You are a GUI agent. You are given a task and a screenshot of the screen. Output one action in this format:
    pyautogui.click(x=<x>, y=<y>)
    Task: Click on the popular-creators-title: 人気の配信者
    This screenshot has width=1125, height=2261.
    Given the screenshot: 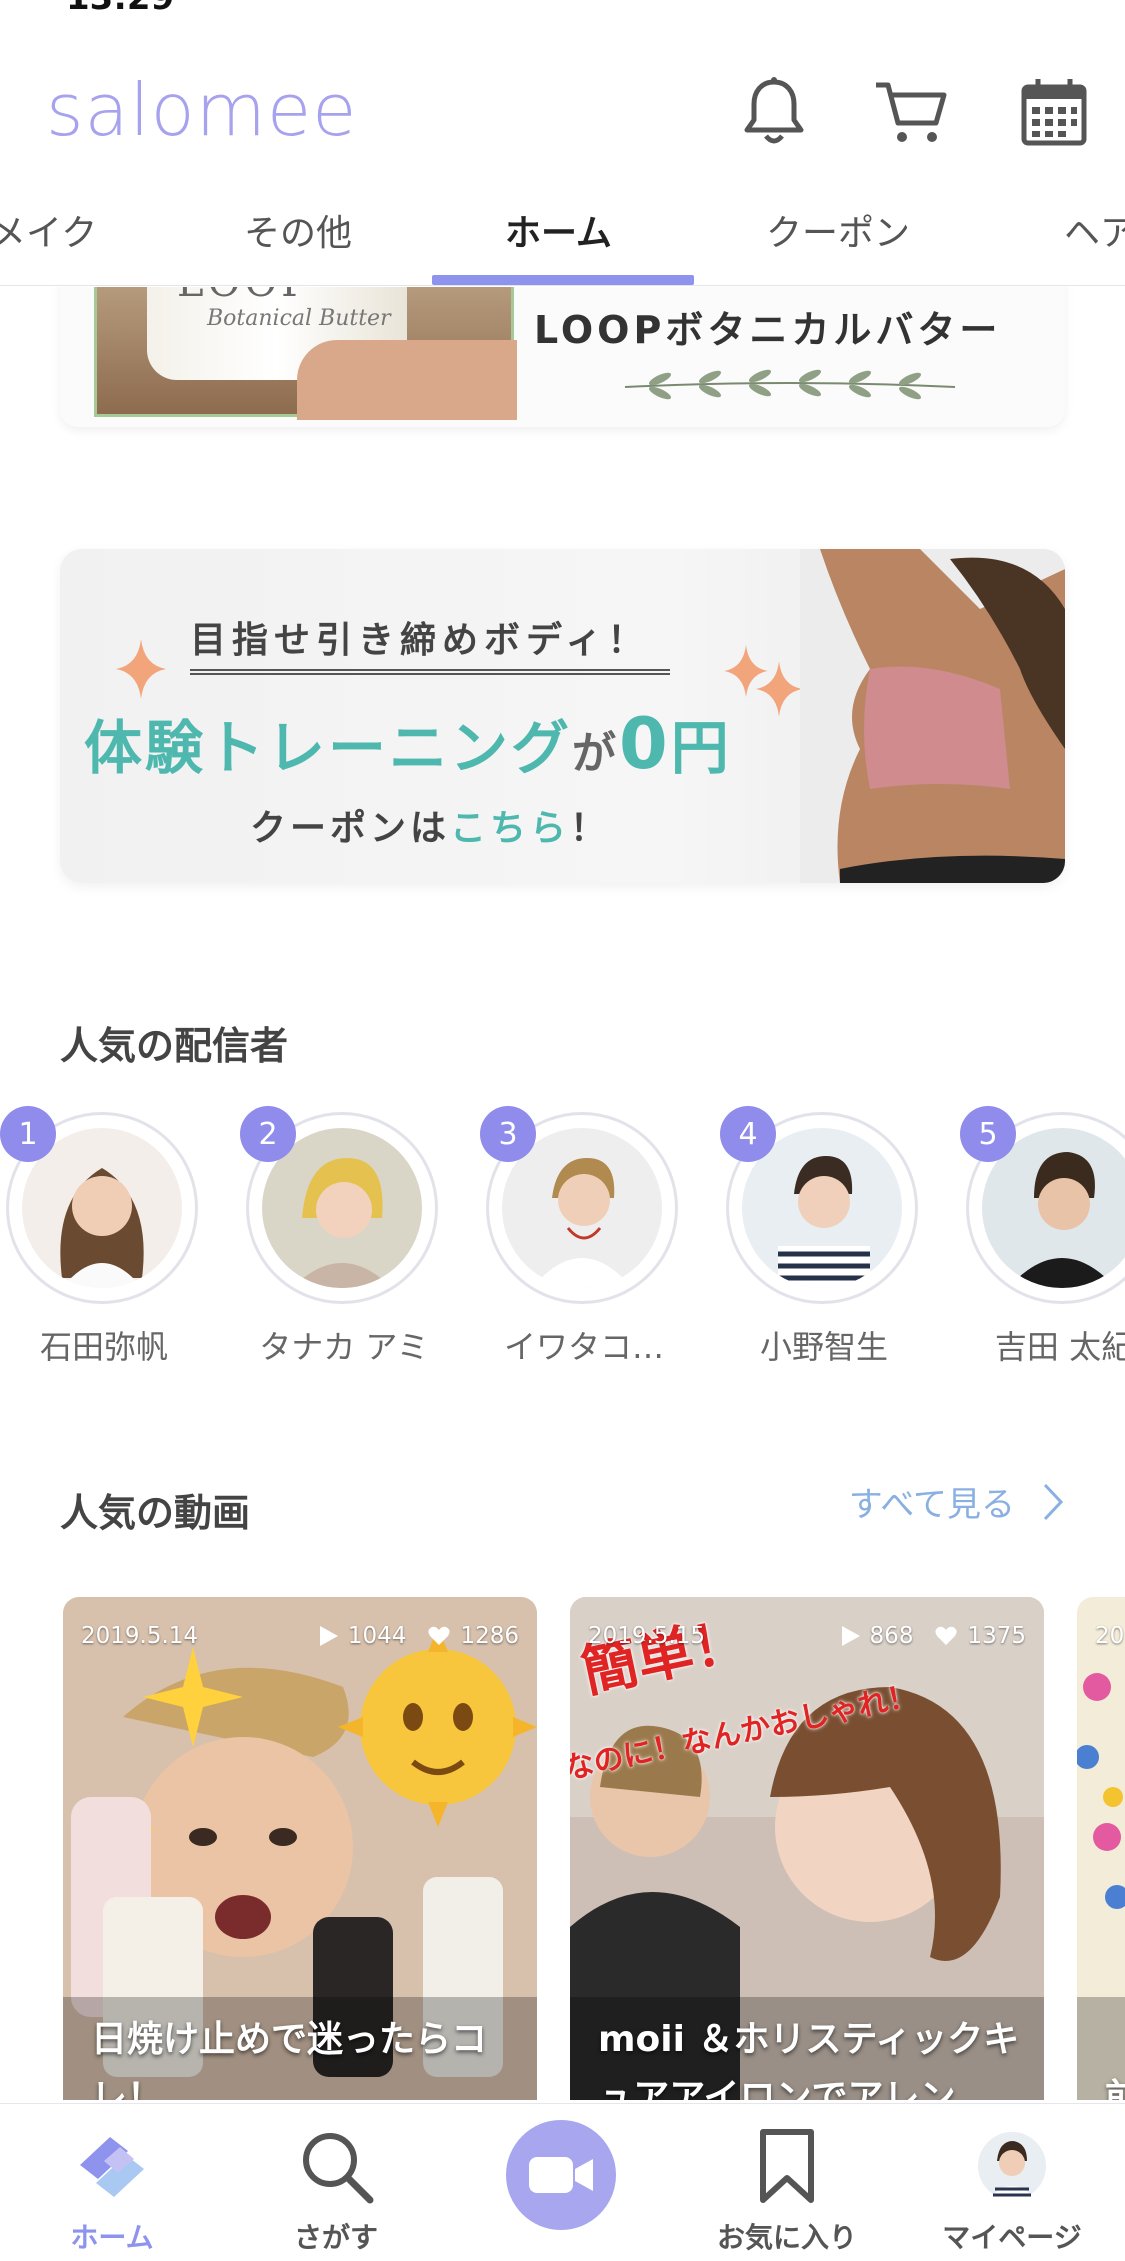 What is the action you would take?
    pyautogui.click(x=174, y=1046)
    